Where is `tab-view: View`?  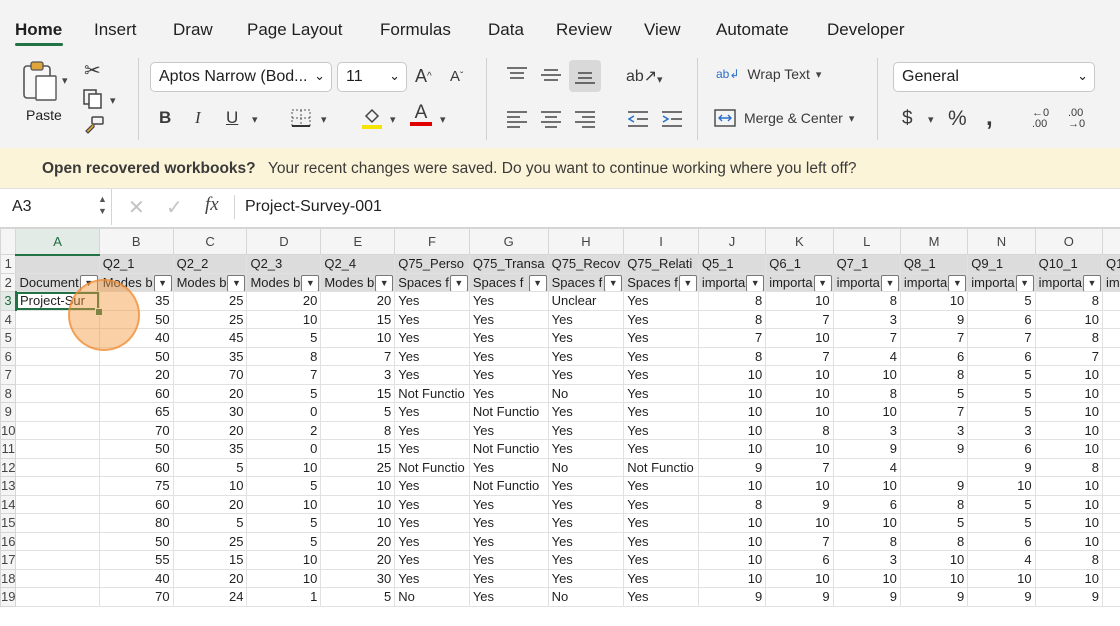
tab-view: View is located at coordinates (662, 30).